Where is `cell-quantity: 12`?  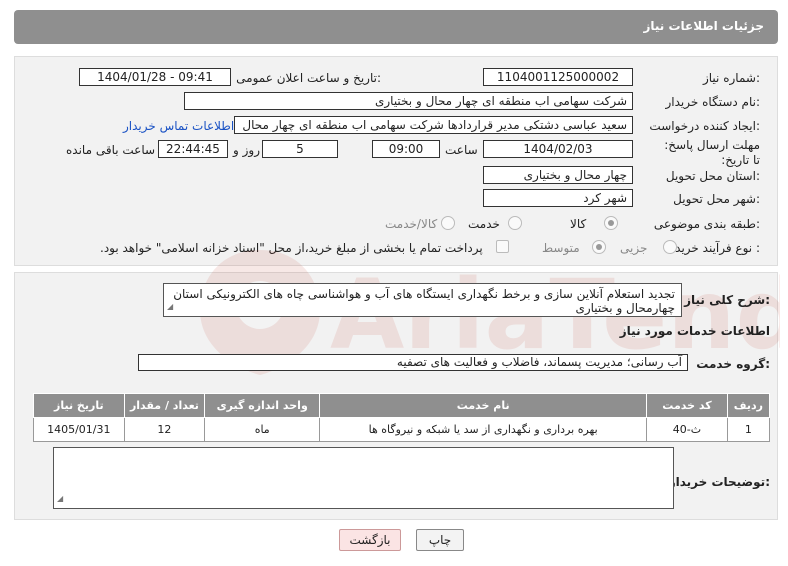 cell-quantity: 12 is located at coordinates (164, 429).